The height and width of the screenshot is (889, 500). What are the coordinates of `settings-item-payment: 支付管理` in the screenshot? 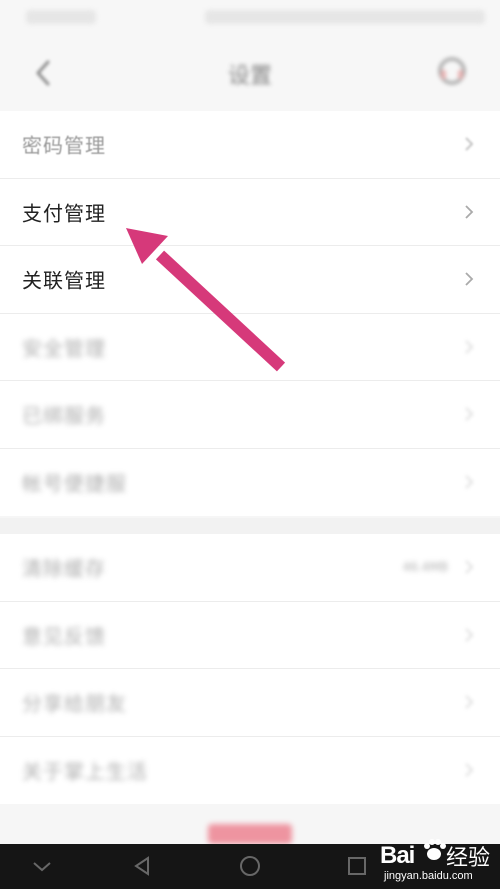 It's located at (250, 212).